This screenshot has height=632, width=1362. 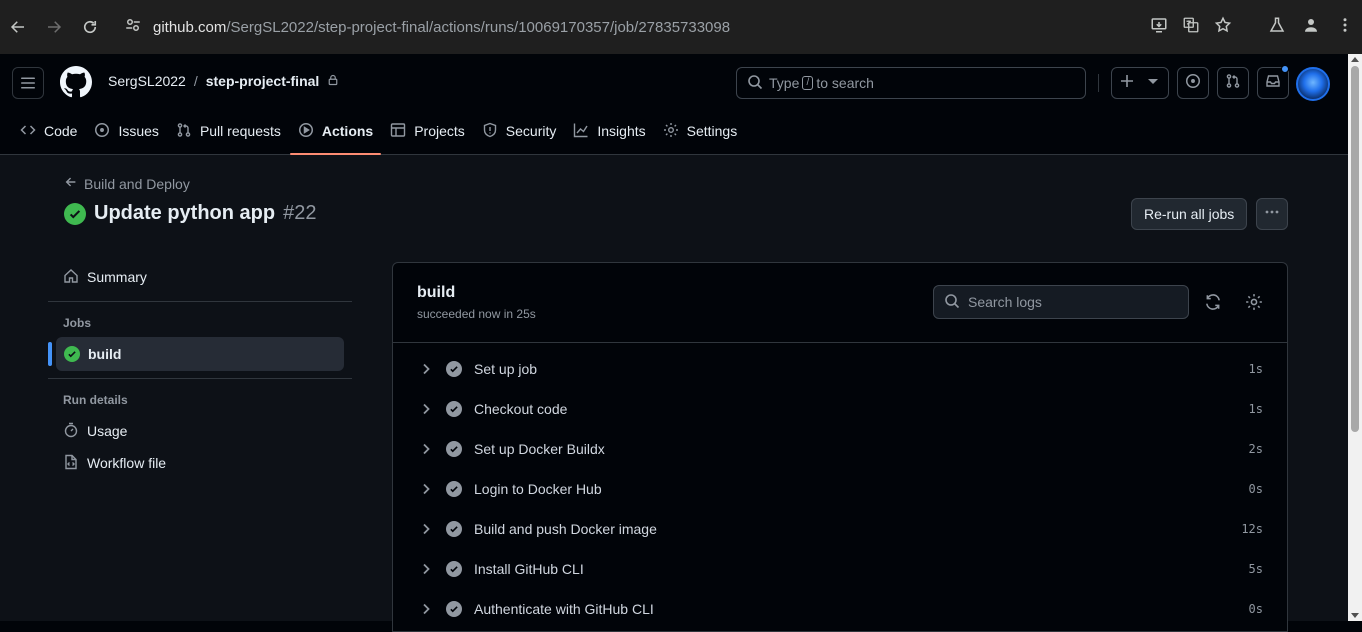 I want to click on back-arrow-icon, so click(x=18, y=27).